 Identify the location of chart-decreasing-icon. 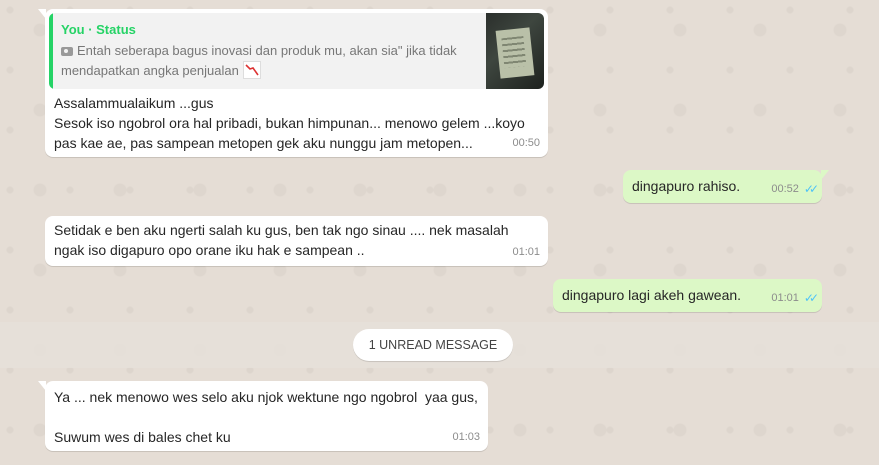
(251, 70).